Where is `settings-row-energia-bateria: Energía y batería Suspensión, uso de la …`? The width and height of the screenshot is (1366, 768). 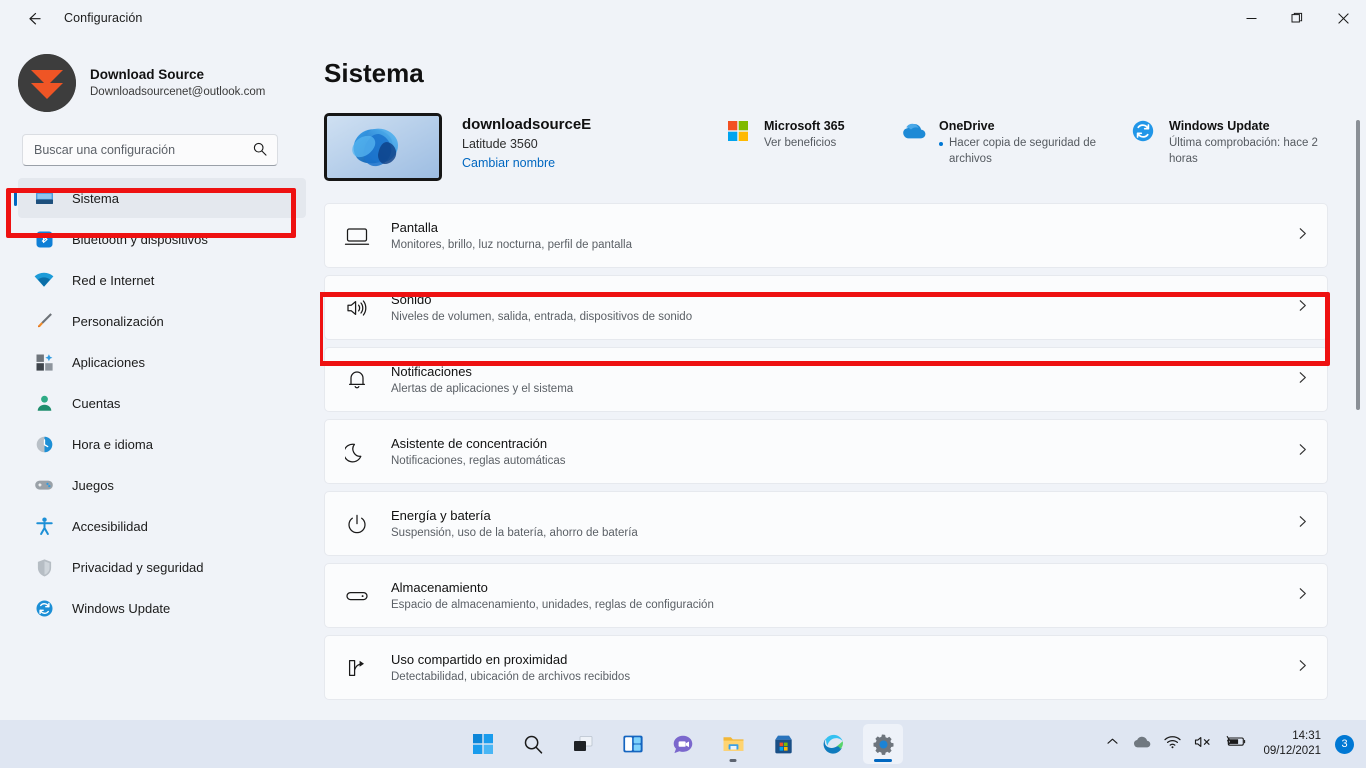 settings-row-energia-bateria: Energía y batería Suspensión, uso de la … is located at coordinates (826, 523).